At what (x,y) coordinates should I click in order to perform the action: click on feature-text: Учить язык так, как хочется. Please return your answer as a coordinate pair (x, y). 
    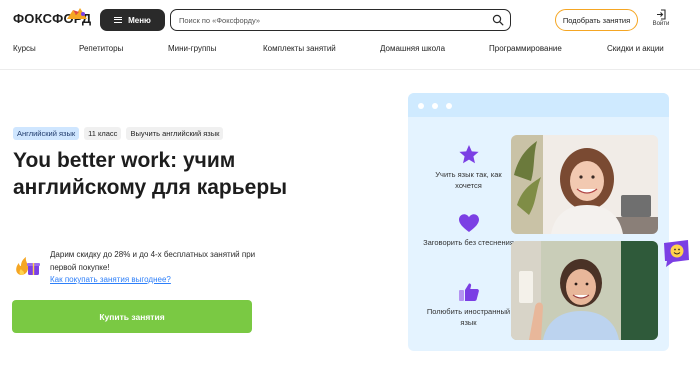
    Looking at the image, I should click on (468, 180).